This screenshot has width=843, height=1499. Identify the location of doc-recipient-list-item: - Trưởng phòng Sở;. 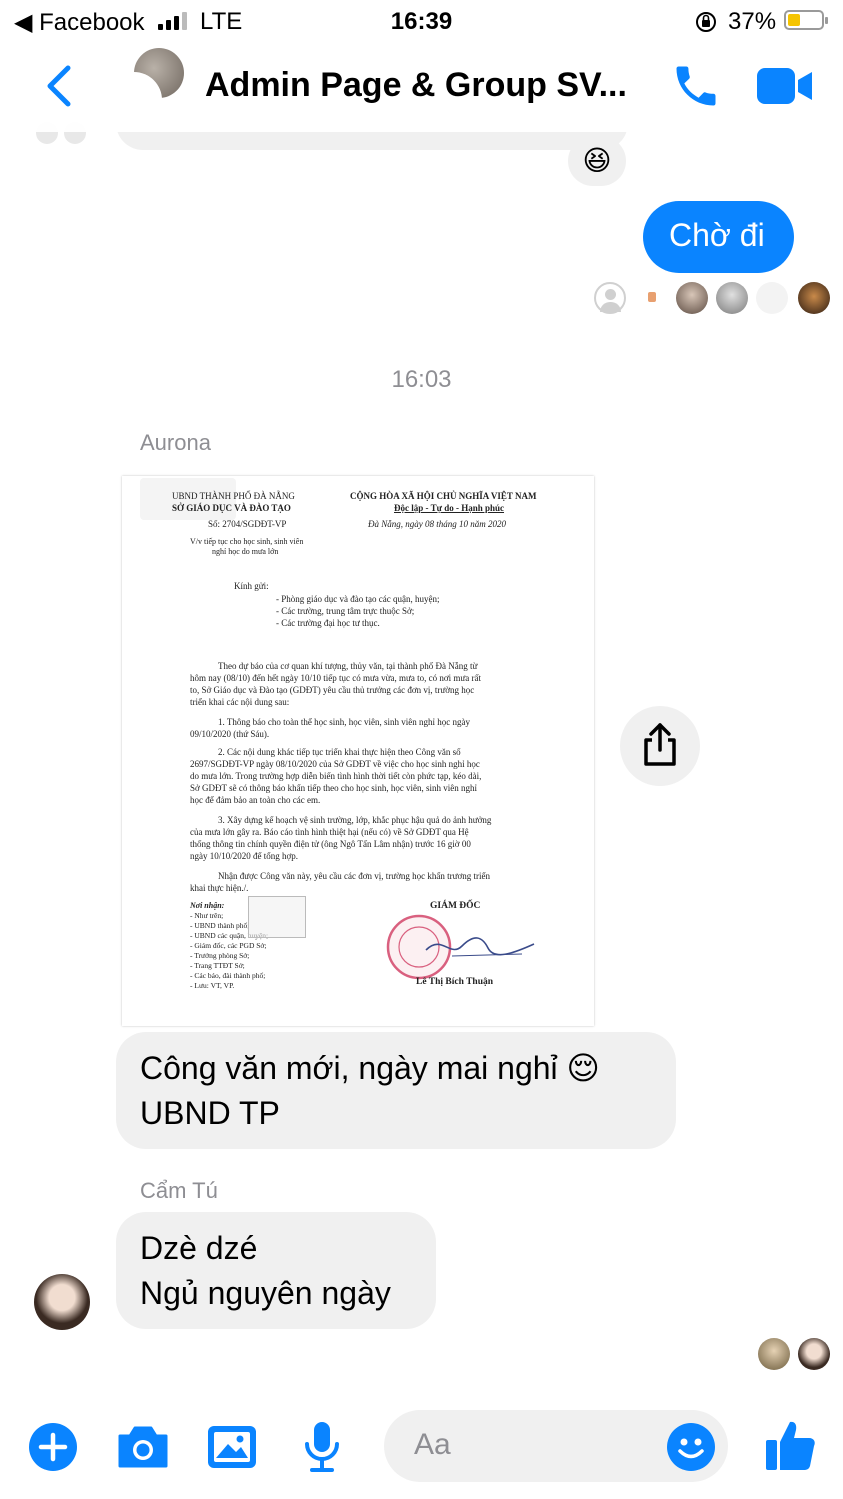
(220, 955).